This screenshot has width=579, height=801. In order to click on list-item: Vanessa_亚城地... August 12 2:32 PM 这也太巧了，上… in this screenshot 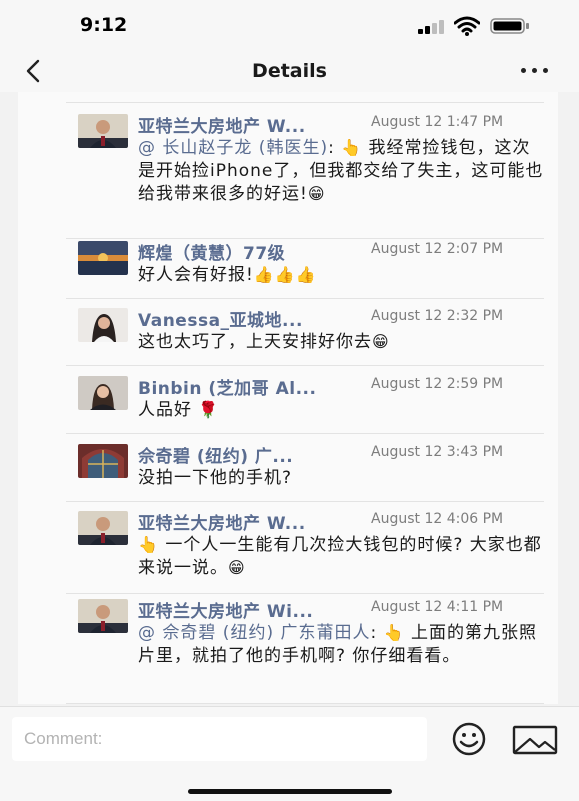, I will do `click(288, 336)`.